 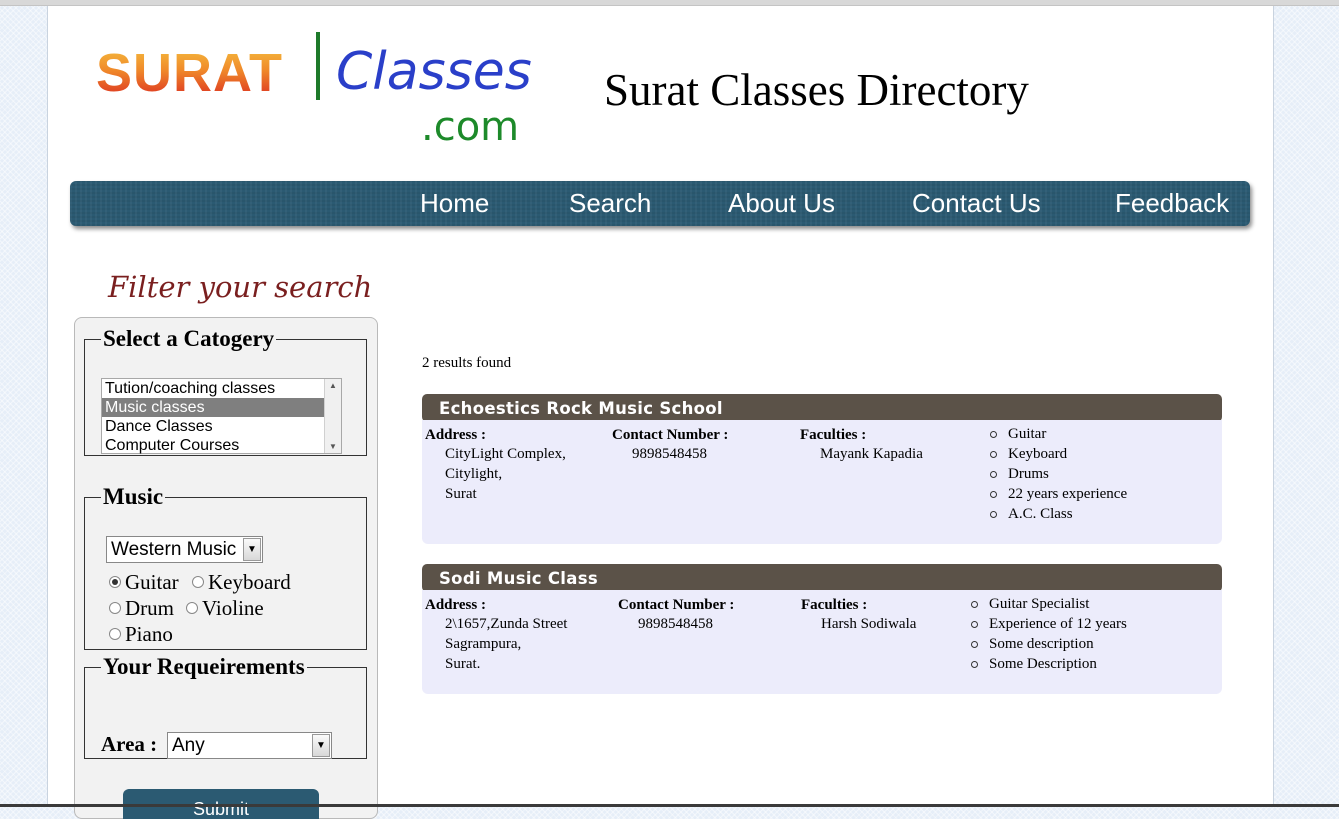 I want to click on feature-item: Keyboard, so click(x=1058, y=454).